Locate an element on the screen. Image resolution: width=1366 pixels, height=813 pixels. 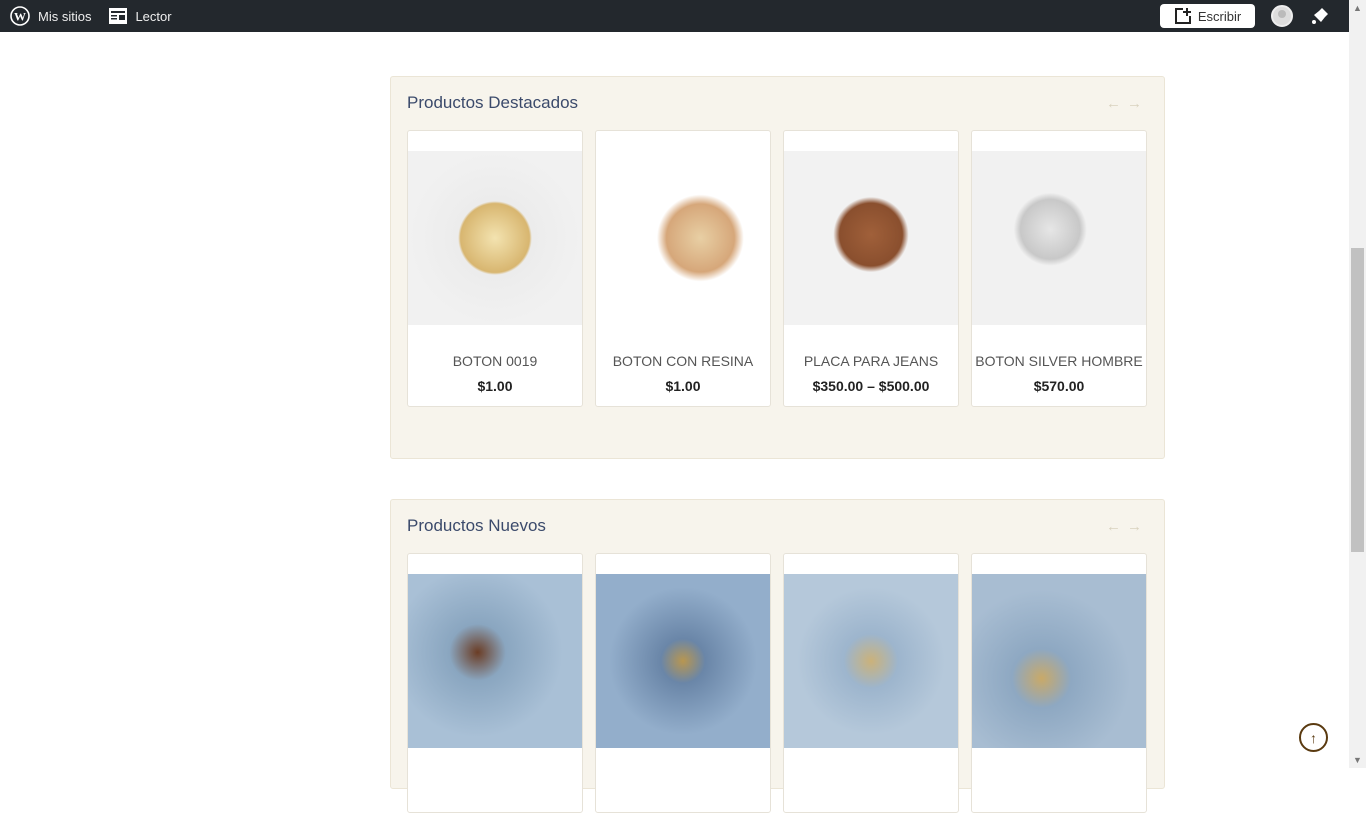
arrow-up-icon: ↑ is located at coordinates (1313, 737).